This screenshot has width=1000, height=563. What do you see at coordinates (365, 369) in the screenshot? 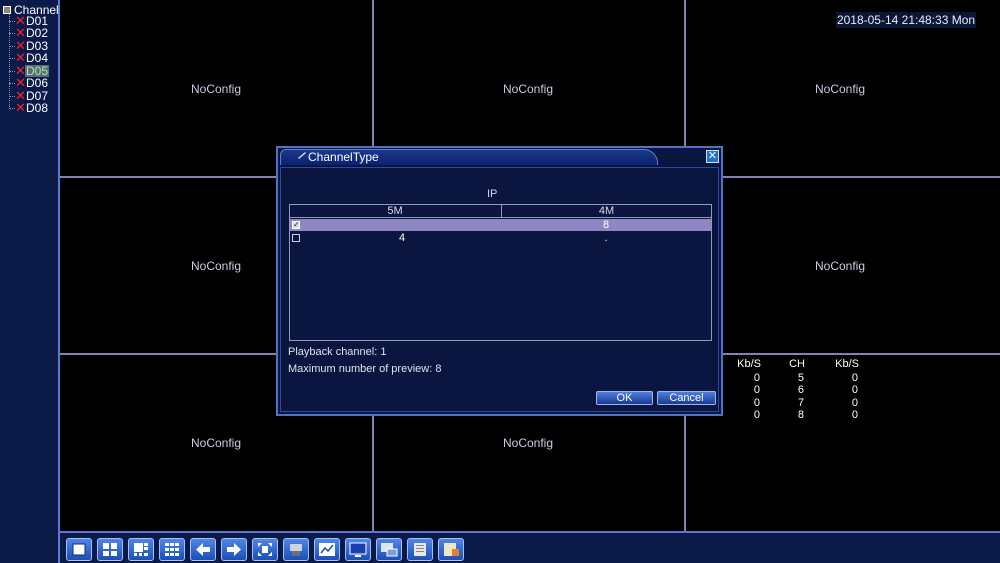
I see `max-preview-text: Maximum number of preview: 8` at bounding box center [365, 369].